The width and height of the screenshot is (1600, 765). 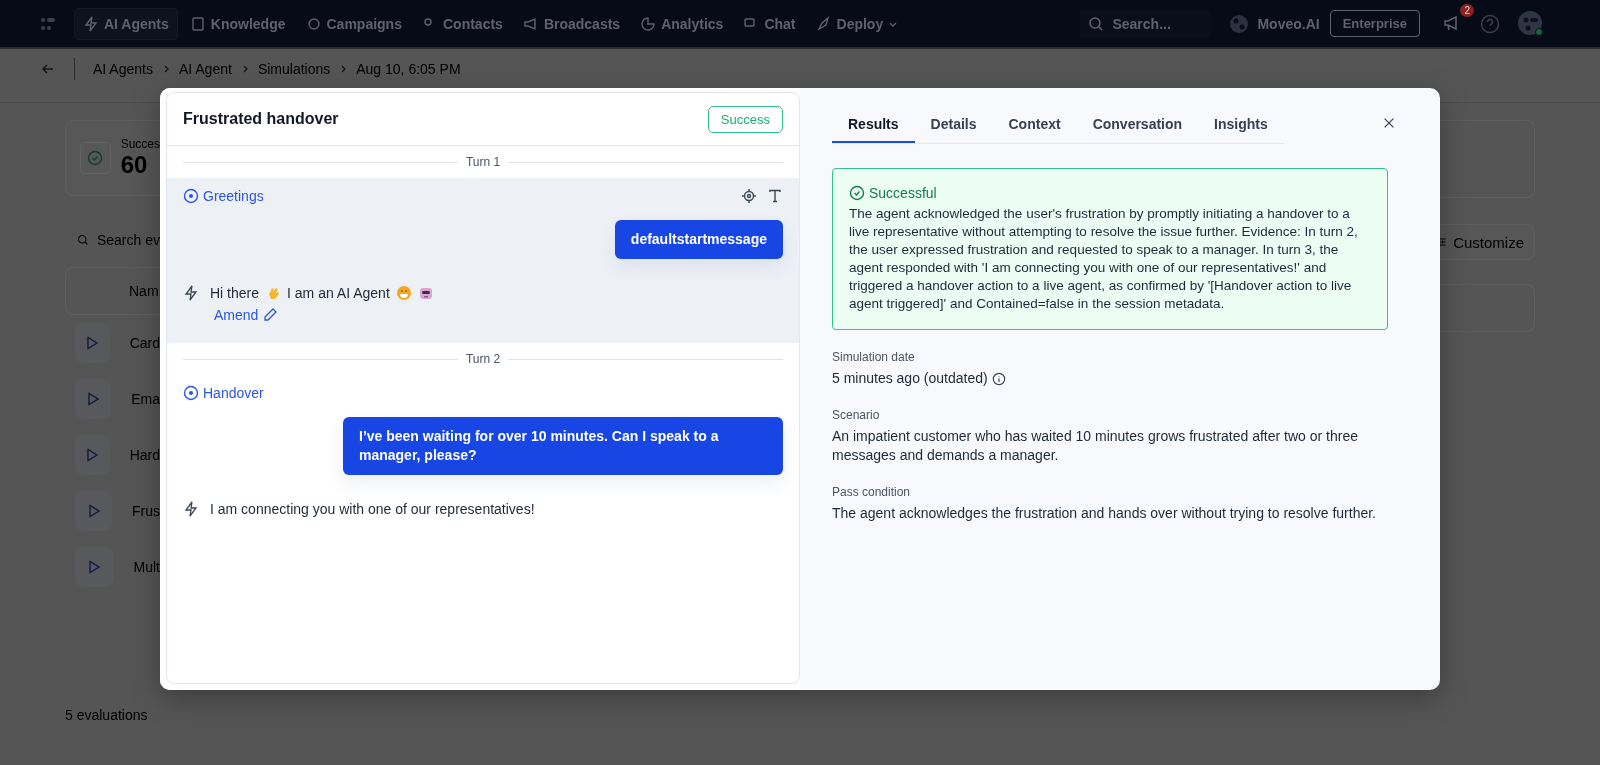 I want to click on breadcrumb-link: AI Agents, so click(x=123, y=68).